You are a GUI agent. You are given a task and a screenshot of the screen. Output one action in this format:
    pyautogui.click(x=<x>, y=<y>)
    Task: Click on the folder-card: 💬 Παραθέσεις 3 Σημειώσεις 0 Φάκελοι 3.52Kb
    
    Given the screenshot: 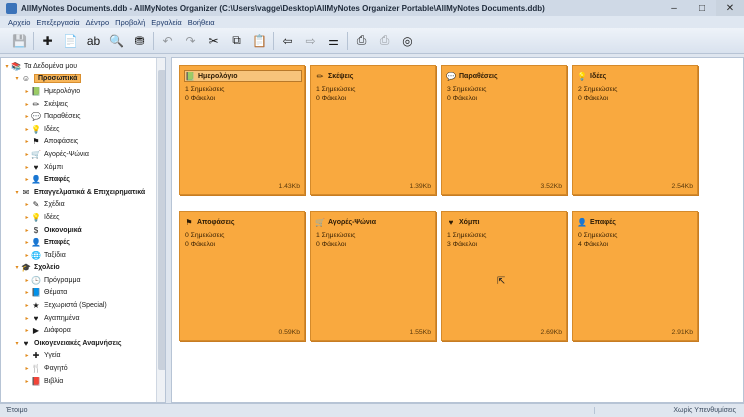 What is the action you would take?
    pyautogui.click(x=504, y=130)
    